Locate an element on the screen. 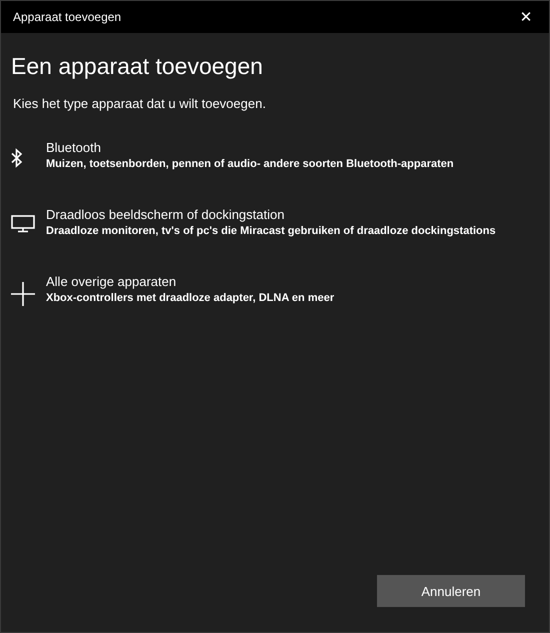 The height and width of the screenshot is (633, 550). dialog-heading: Een apparaat toevoegen is located at coordinates (137, 66).